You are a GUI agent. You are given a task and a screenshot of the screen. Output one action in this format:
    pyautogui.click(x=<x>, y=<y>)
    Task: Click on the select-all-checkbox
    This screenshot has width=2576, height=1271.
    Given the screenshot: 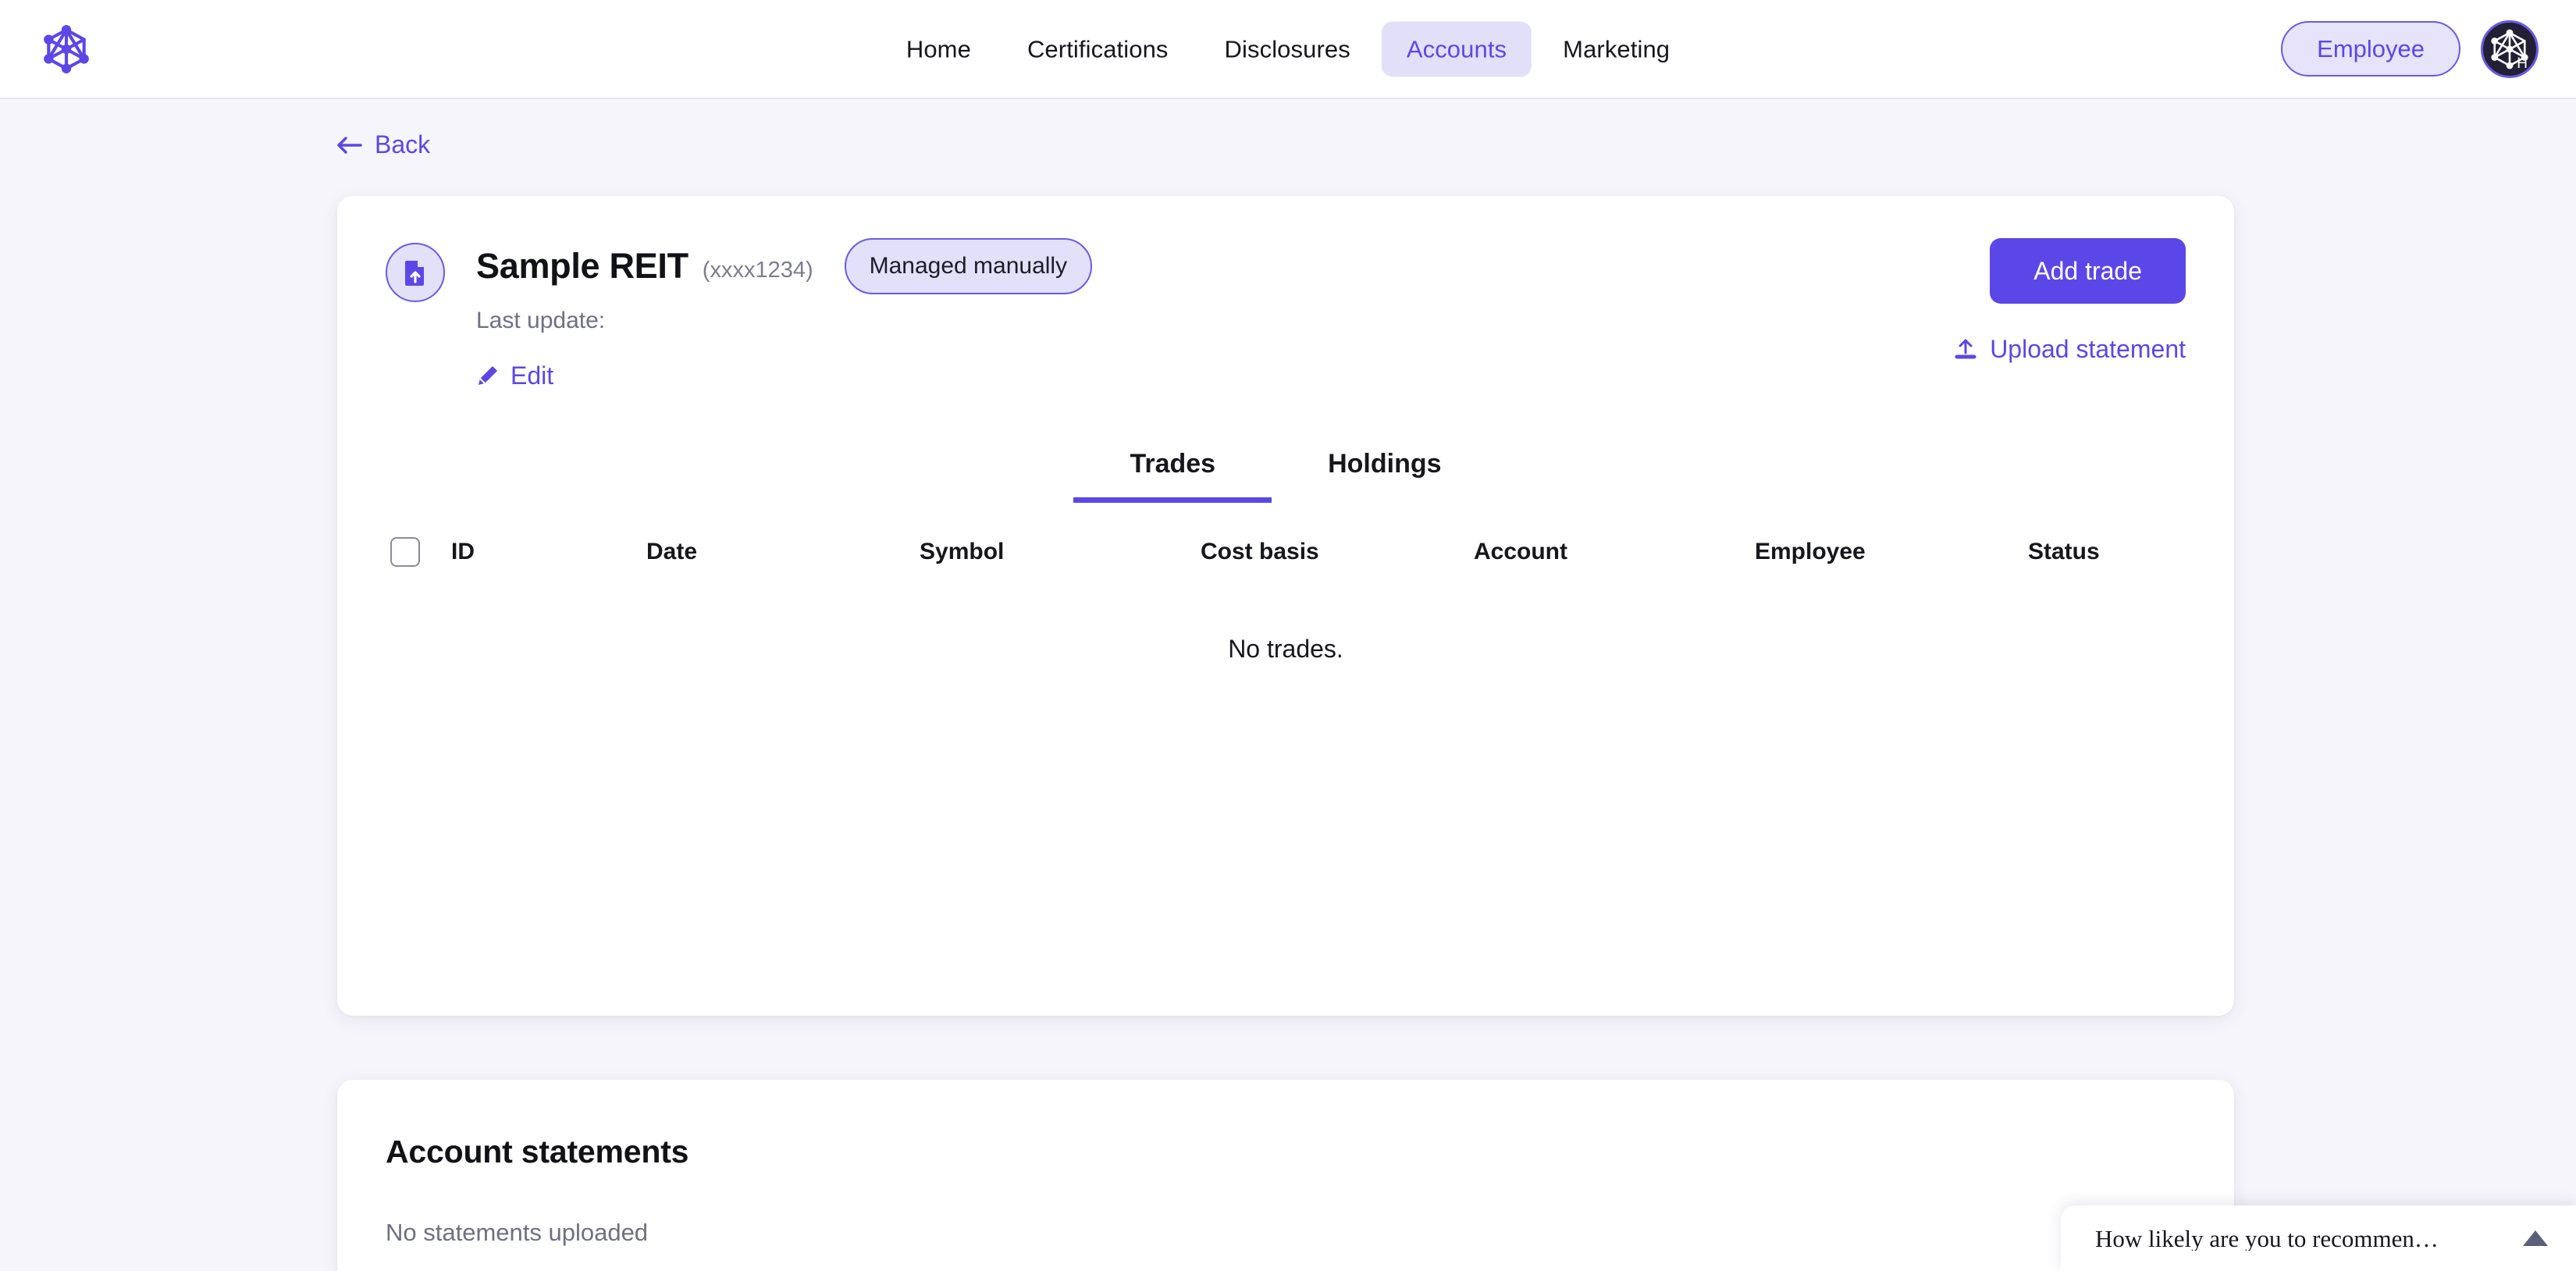 What is the action you would take?
    pyautogui.click(x=405, y=552)
    